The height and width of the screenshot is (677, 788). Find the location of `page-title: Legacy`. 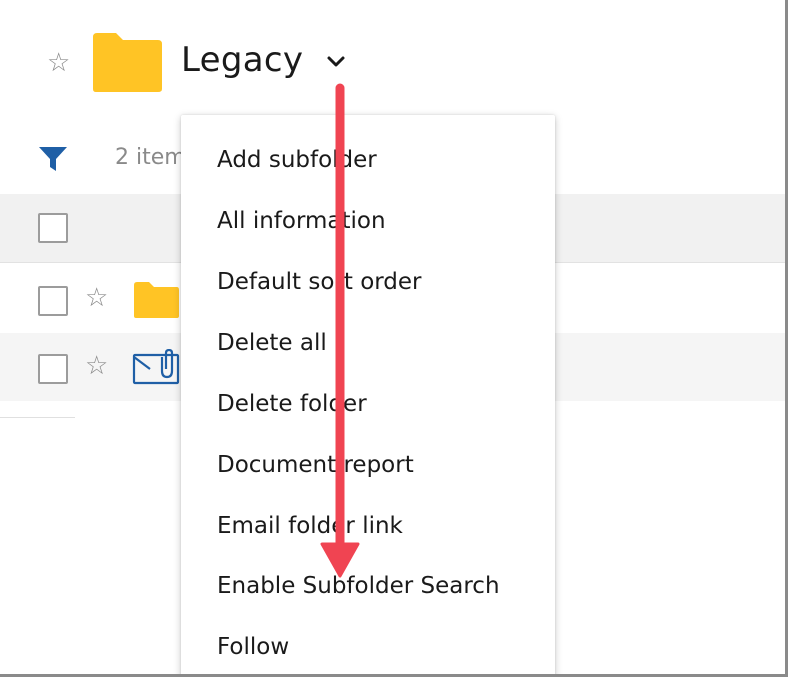

page-title: Legacy is located at coordinates (242, 60).